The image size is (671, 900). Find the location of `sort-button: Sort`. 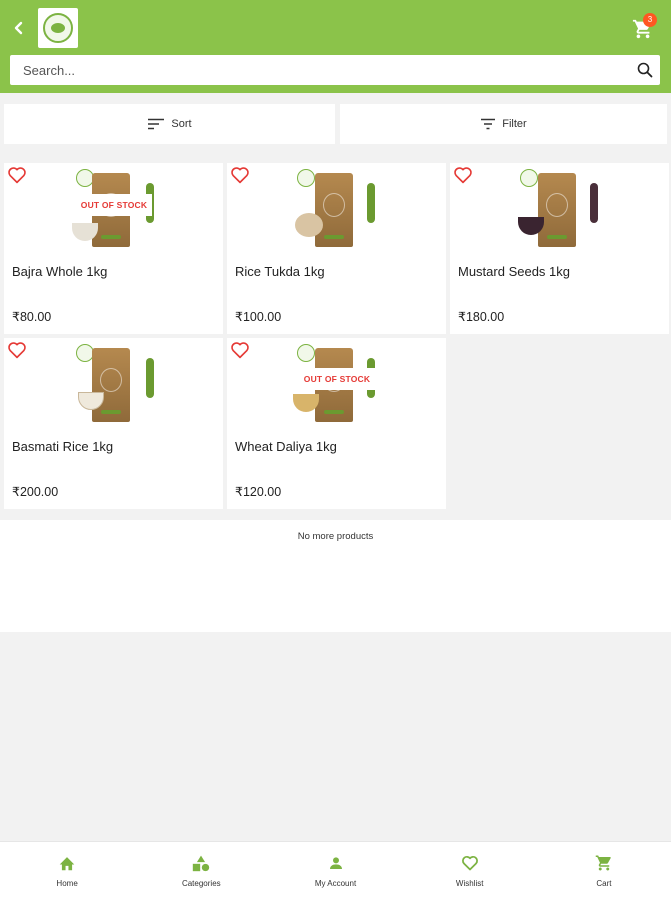

sort-button: Sort is located at coordinates (169, 124).